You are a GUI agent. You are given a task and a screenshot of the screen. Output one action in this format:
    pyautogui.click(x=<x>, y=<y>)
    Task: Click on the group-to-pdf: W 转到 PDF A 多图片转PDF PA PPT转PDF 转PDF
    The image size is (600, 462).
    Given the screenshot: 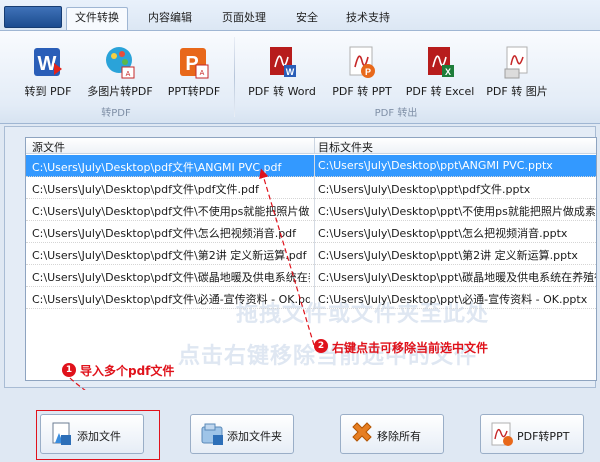 What is the action you would take?
    pyautogui.click(x=116, y=78)
    